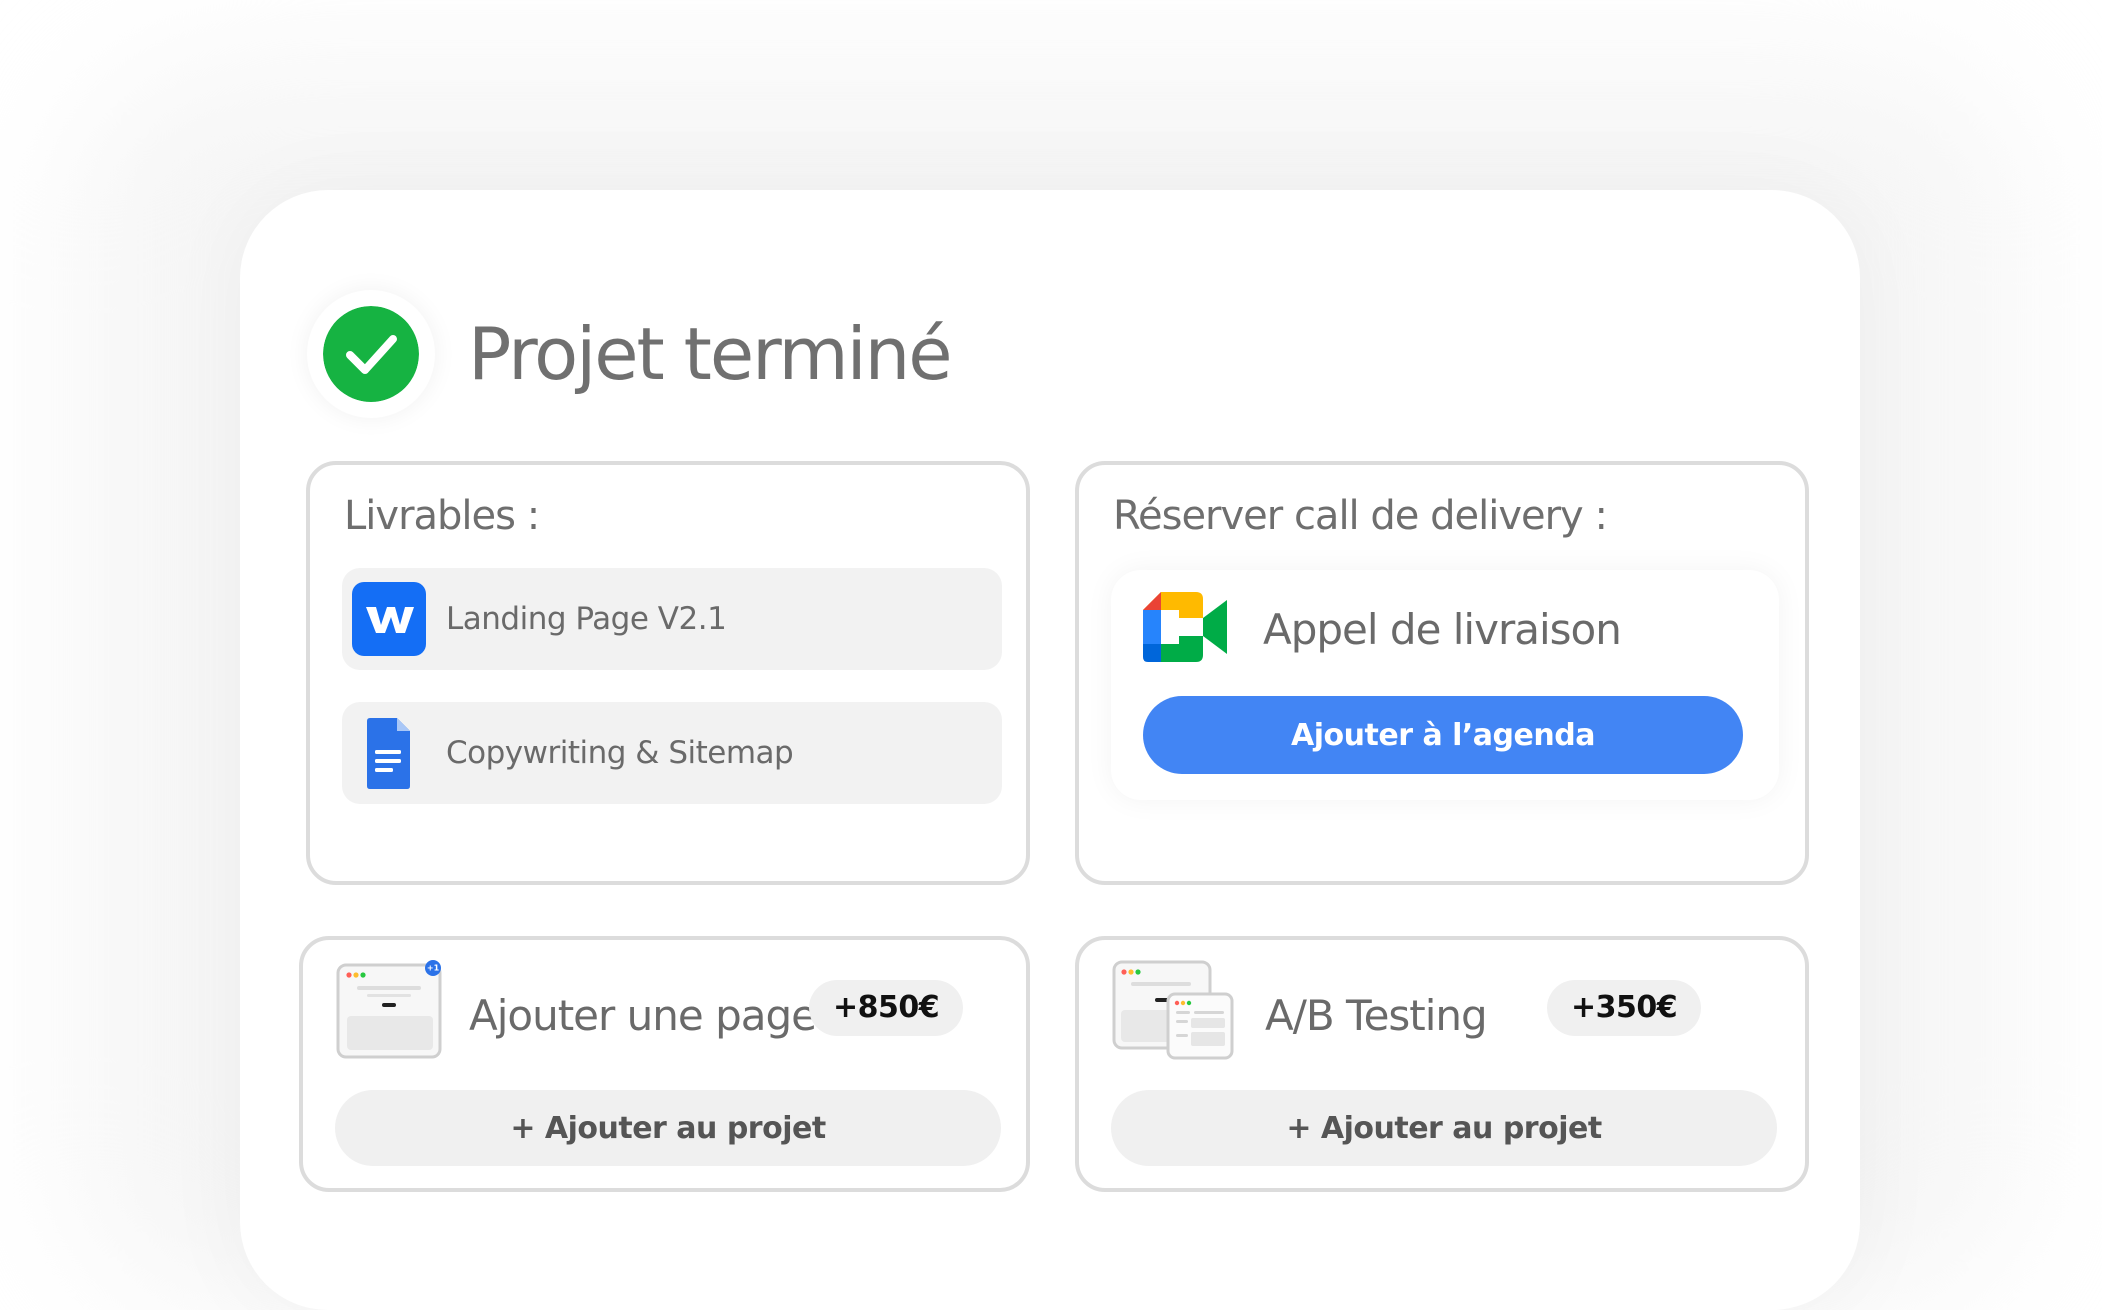  I want to click on webflow-logo-icon, so click(389, 619).